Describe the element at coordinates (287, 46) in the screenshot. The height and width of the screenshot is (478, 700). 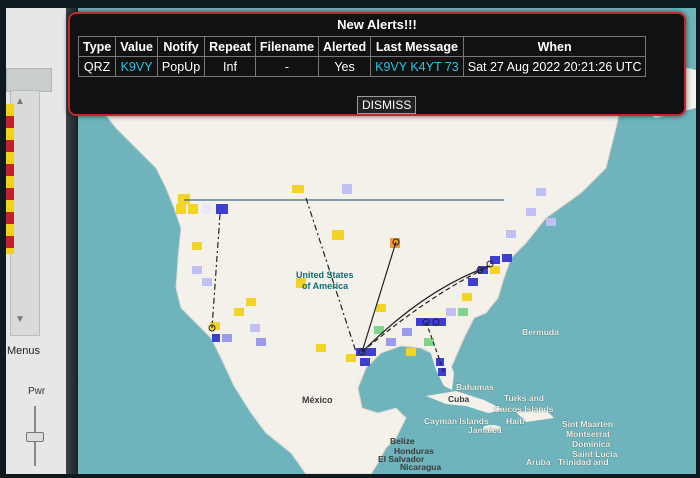
I see `col-header: Filename` at that location.